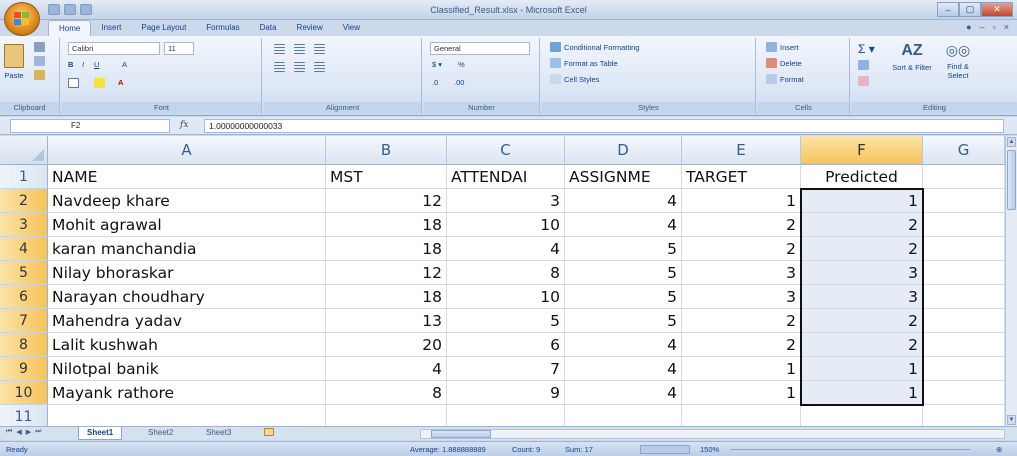 Image resolution: width=1017 pixels, height=456 pixels. I want to click on sort-filter-button: AZ Sort & Filter, so click(912, 57).